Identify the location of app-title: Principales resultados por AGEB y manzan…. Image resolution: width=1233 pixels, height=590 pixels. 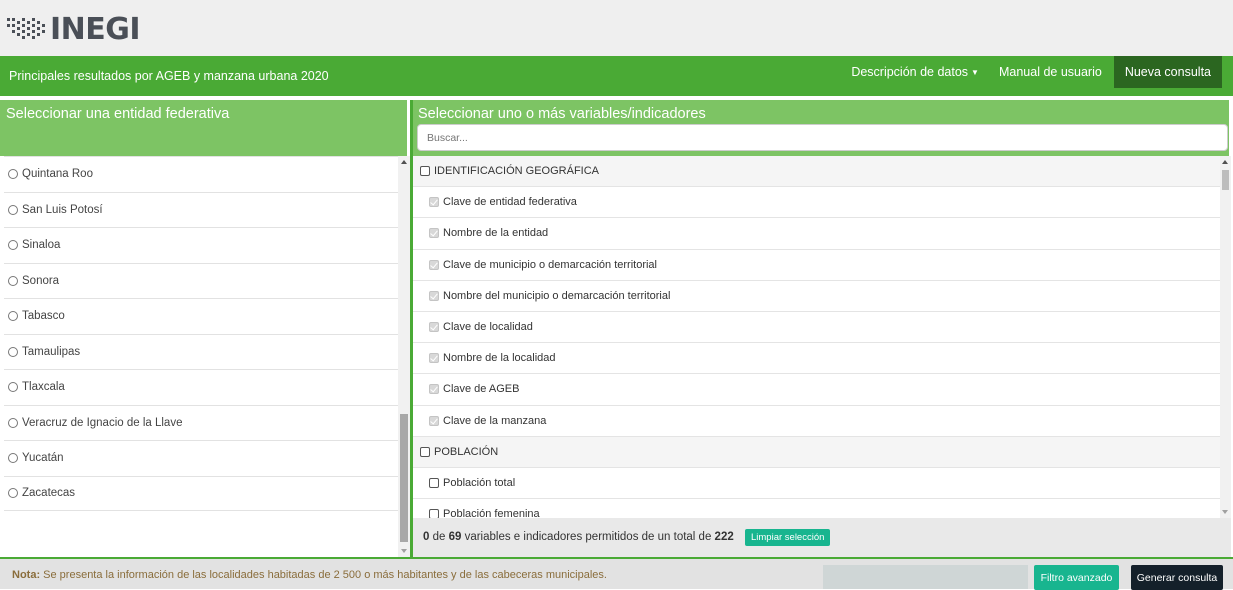
(169, 76).